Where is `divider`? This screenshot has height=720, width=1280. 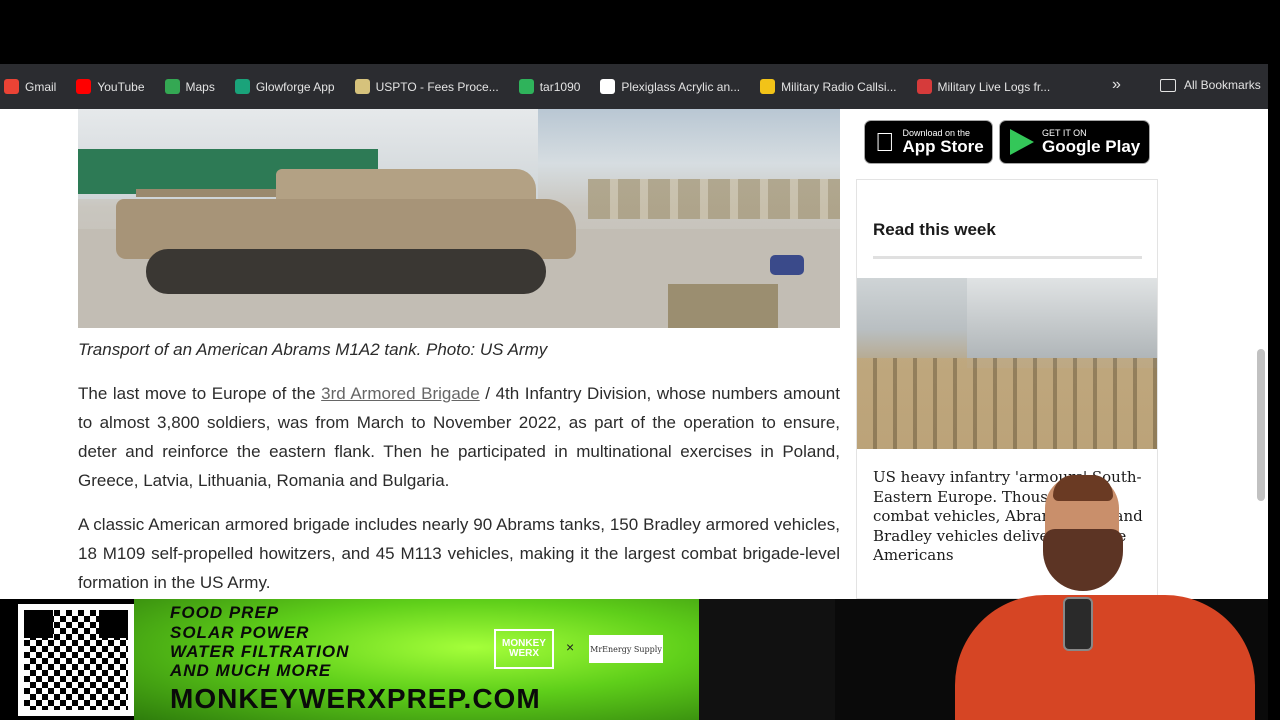
divider is located at coordinates (1007, 257).